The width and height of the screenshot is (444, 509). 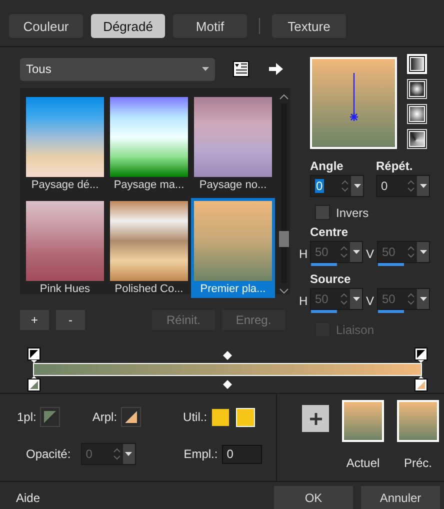 What do you see at coordinates (418, 463) in the screenshot?
I see `swatch-label: Préc.` at bounding box center [418, 463].